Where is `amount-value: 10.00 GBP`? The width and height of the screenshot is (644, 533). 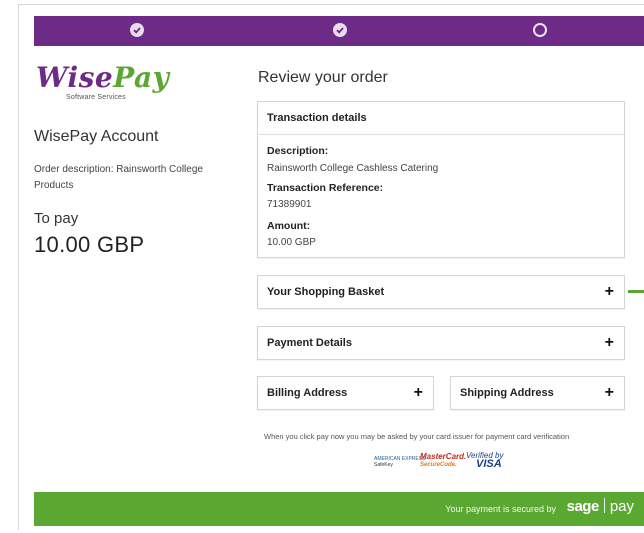
amount-value: 10.00 GBP is located at coordinates (291, 242).